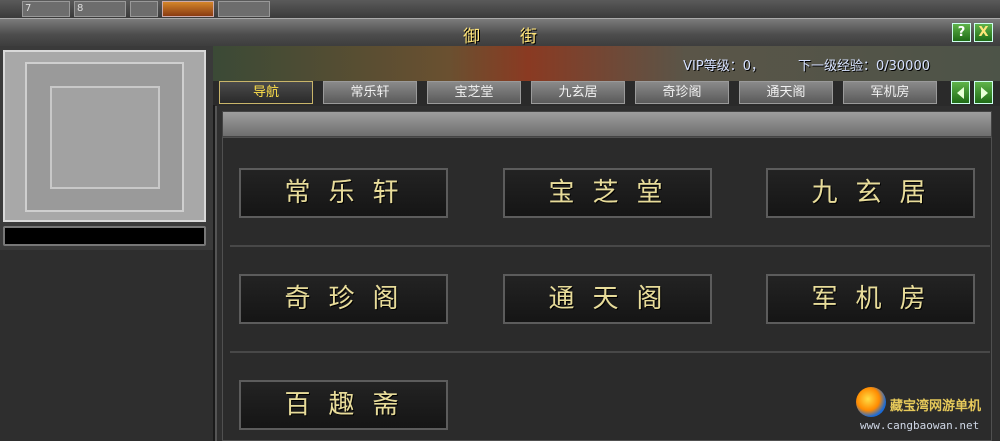  Describe the element at coordinates (80, 8) in the screenshot. I see `hotbar-slot-label: 8` at that location.